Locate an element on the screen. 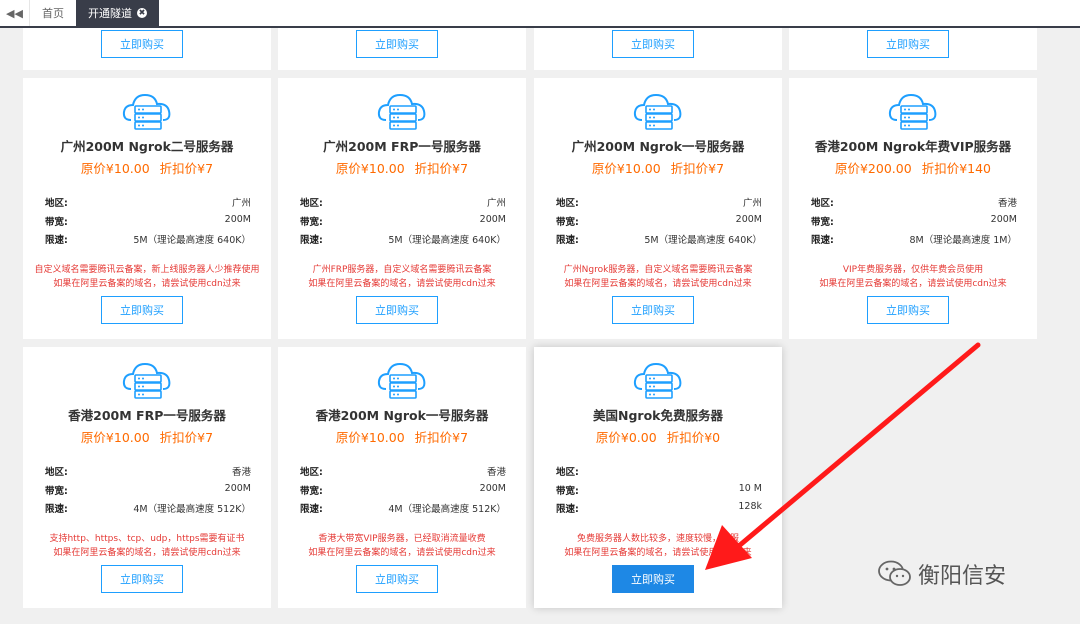  server-title: 广州200M FRP一号服务器 is located at coordinates (402, 146).